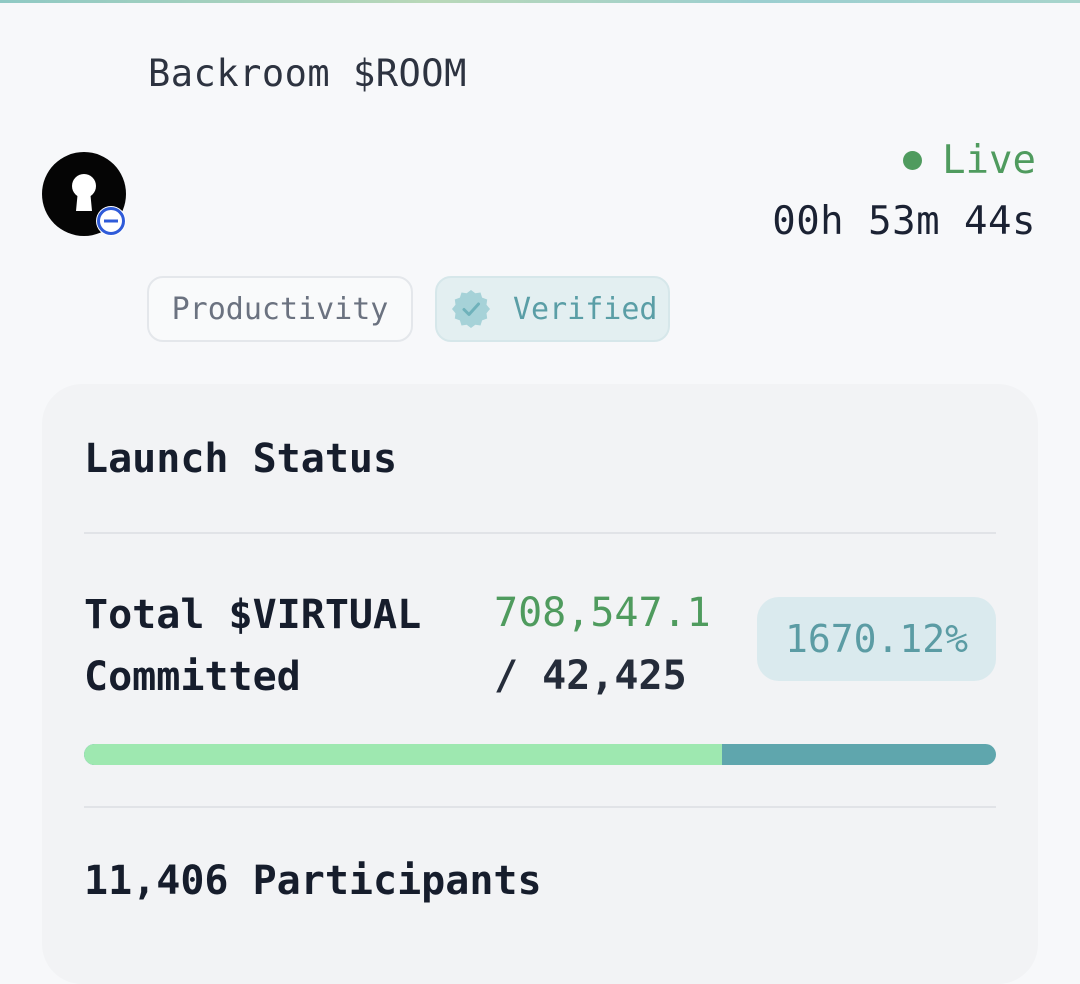 Image resolution: width=1080 pixels, height=984 pixels. Describe the element at coordinates (252, 646) in the screenshot. I see `committed-label: Total $VIRTUAL Committed` at that location.